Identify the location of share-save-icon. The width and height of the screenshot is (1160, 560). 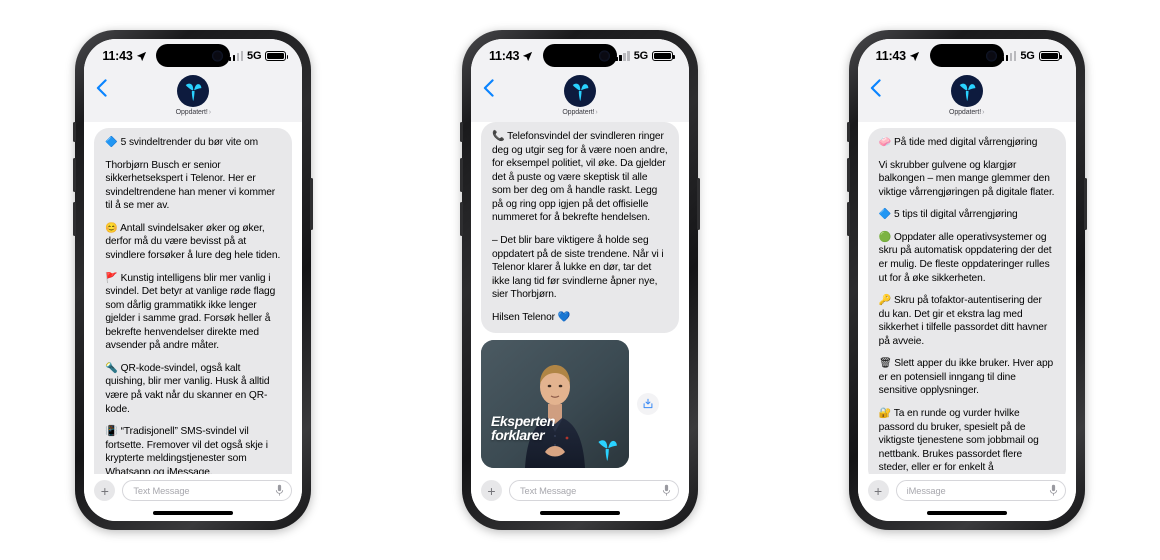
(647, 404).